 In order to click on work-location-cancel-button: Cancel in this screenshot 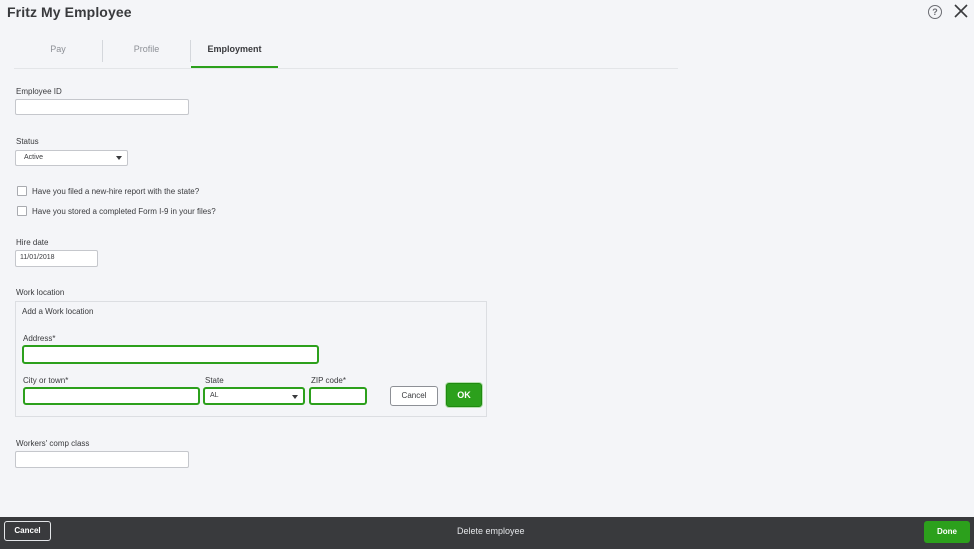, I will do `click(414, 396)`.